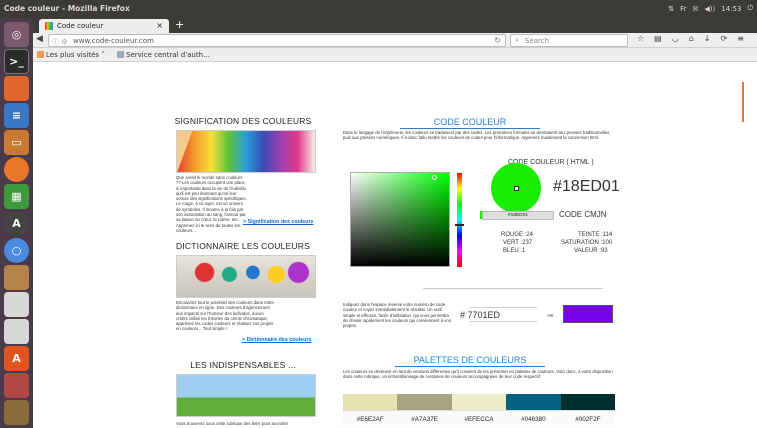 This screenshot has height=428, width=757. What do you see at coordinates (80, 26) in the screenshot?
I see `tab-label: Code couleur` at bounding box center [80, 26].